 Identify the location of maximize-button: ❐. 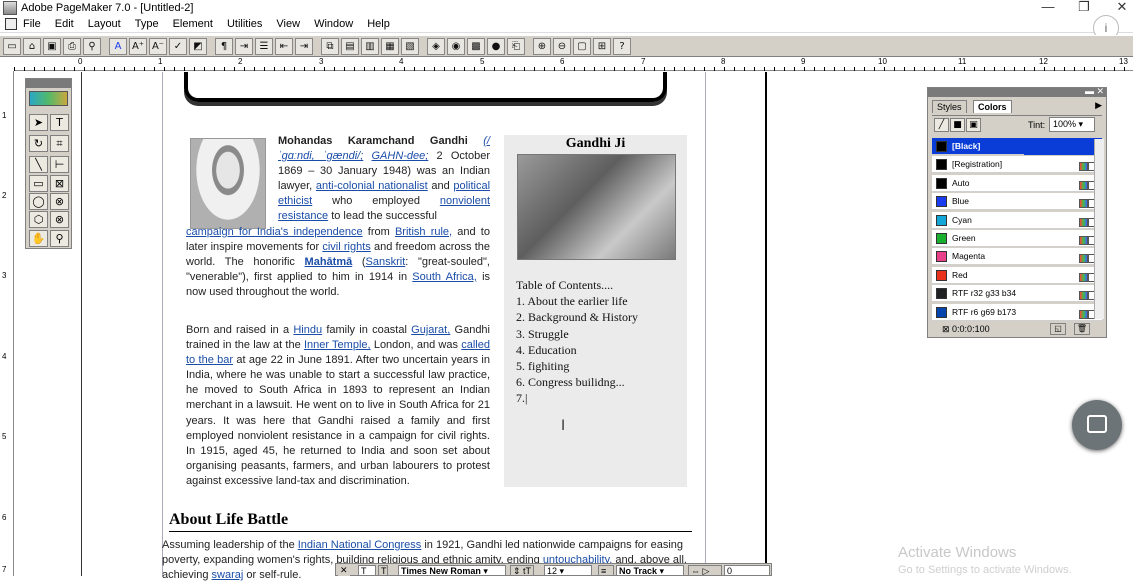
(1084, 8).